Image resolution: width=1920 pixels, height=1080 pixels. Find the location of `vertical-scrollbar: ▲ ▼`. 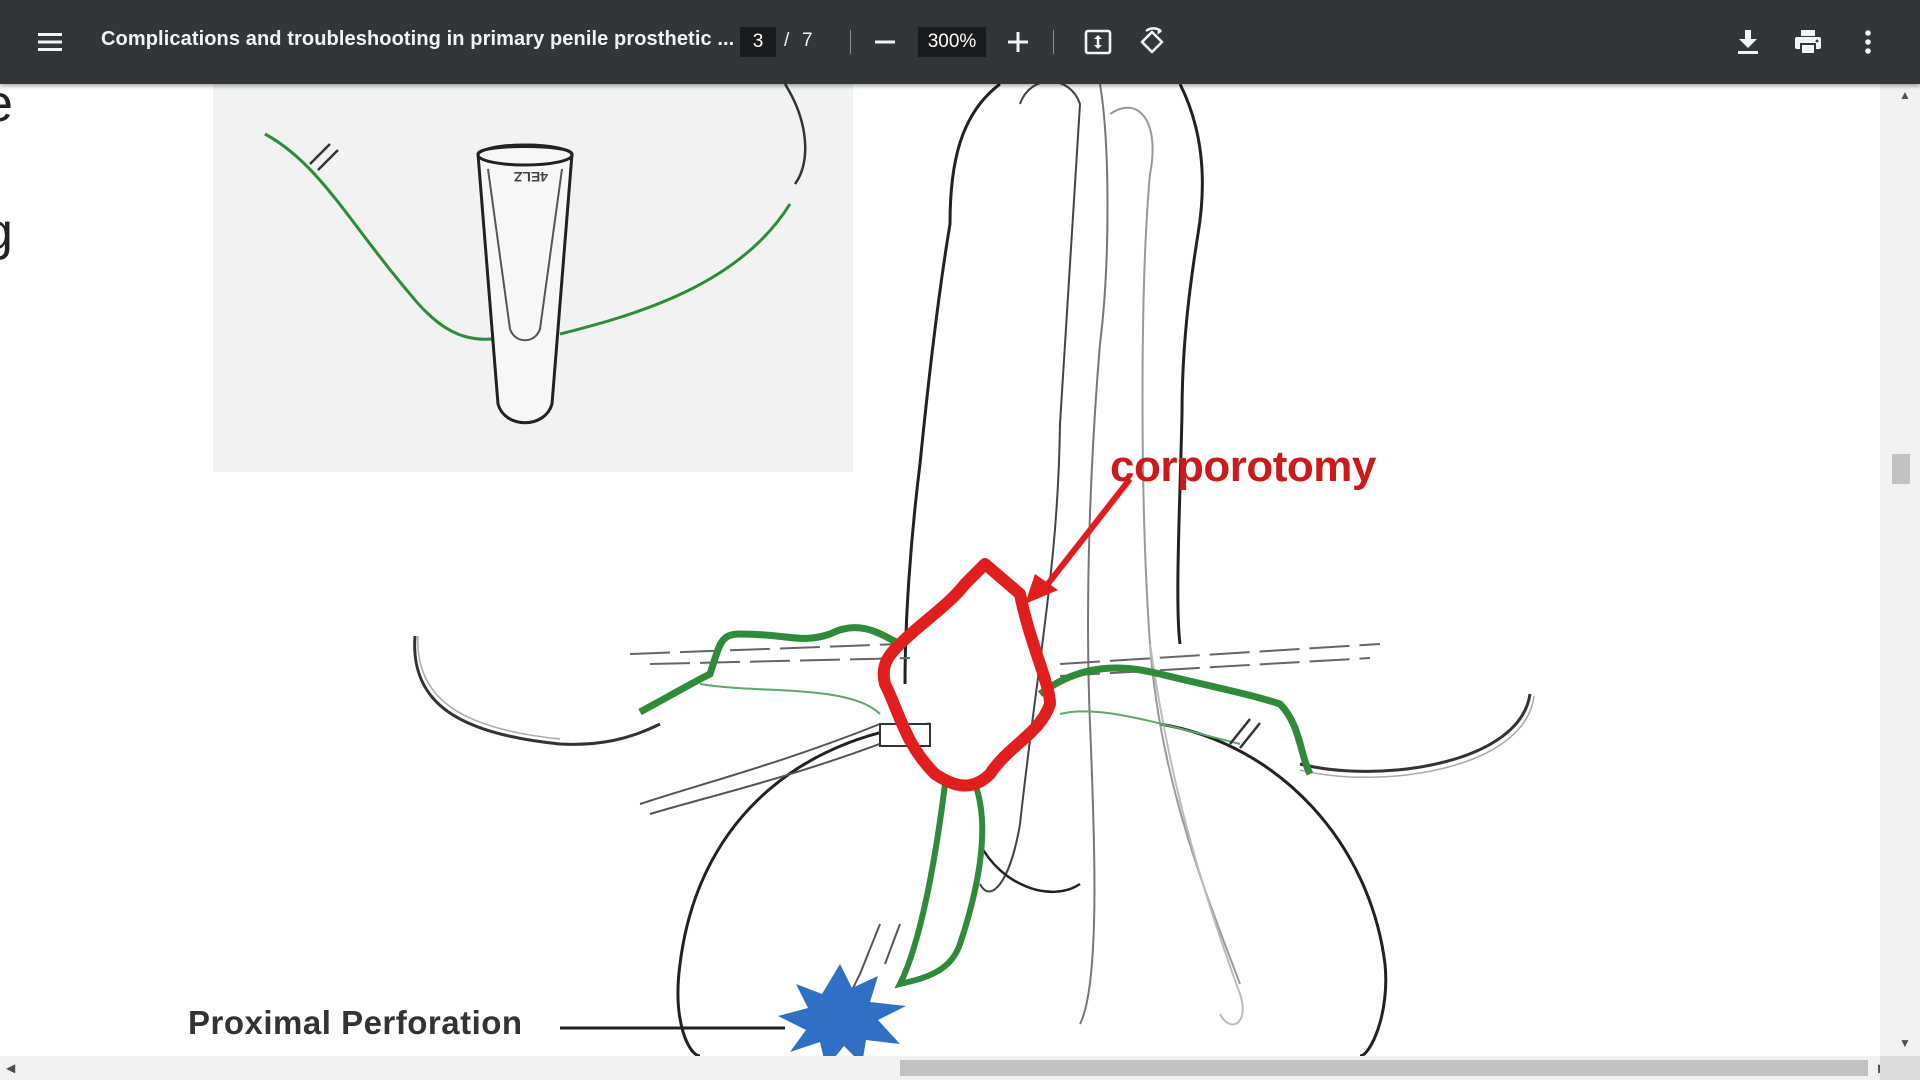

vertical-scrollbar: ▲ ▼ is located at coordinates (1900, 570).